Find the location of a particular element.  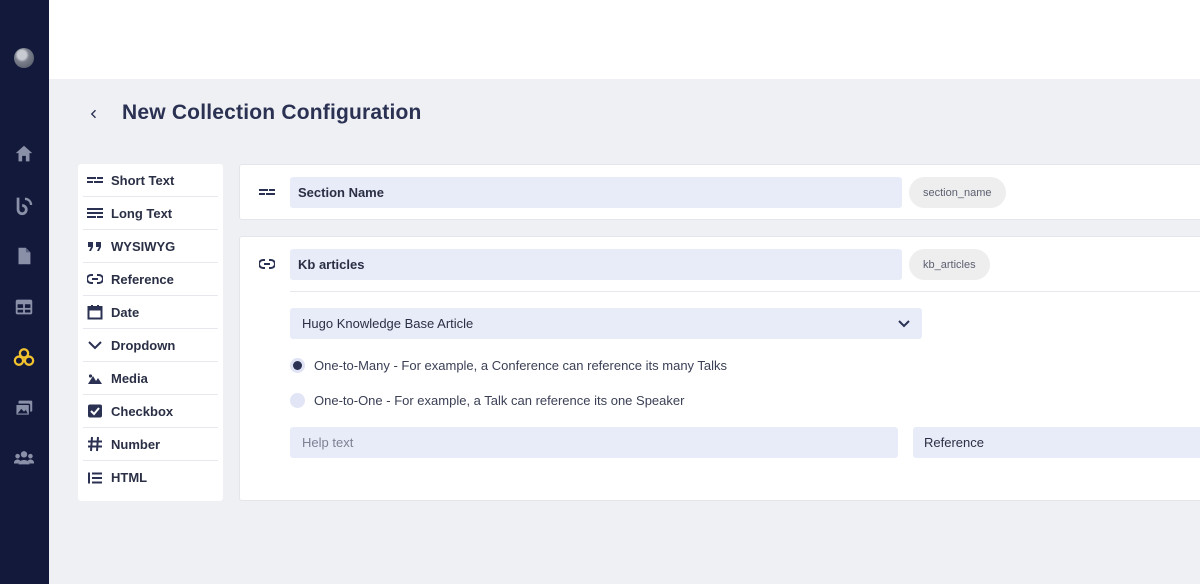

palette-item-label: Short Text is located at coordinates (143, 180).